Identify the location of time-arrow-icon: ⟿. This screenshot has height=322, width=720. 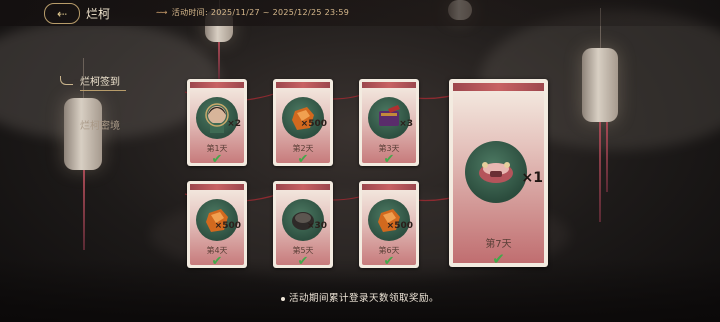
(162, 12).